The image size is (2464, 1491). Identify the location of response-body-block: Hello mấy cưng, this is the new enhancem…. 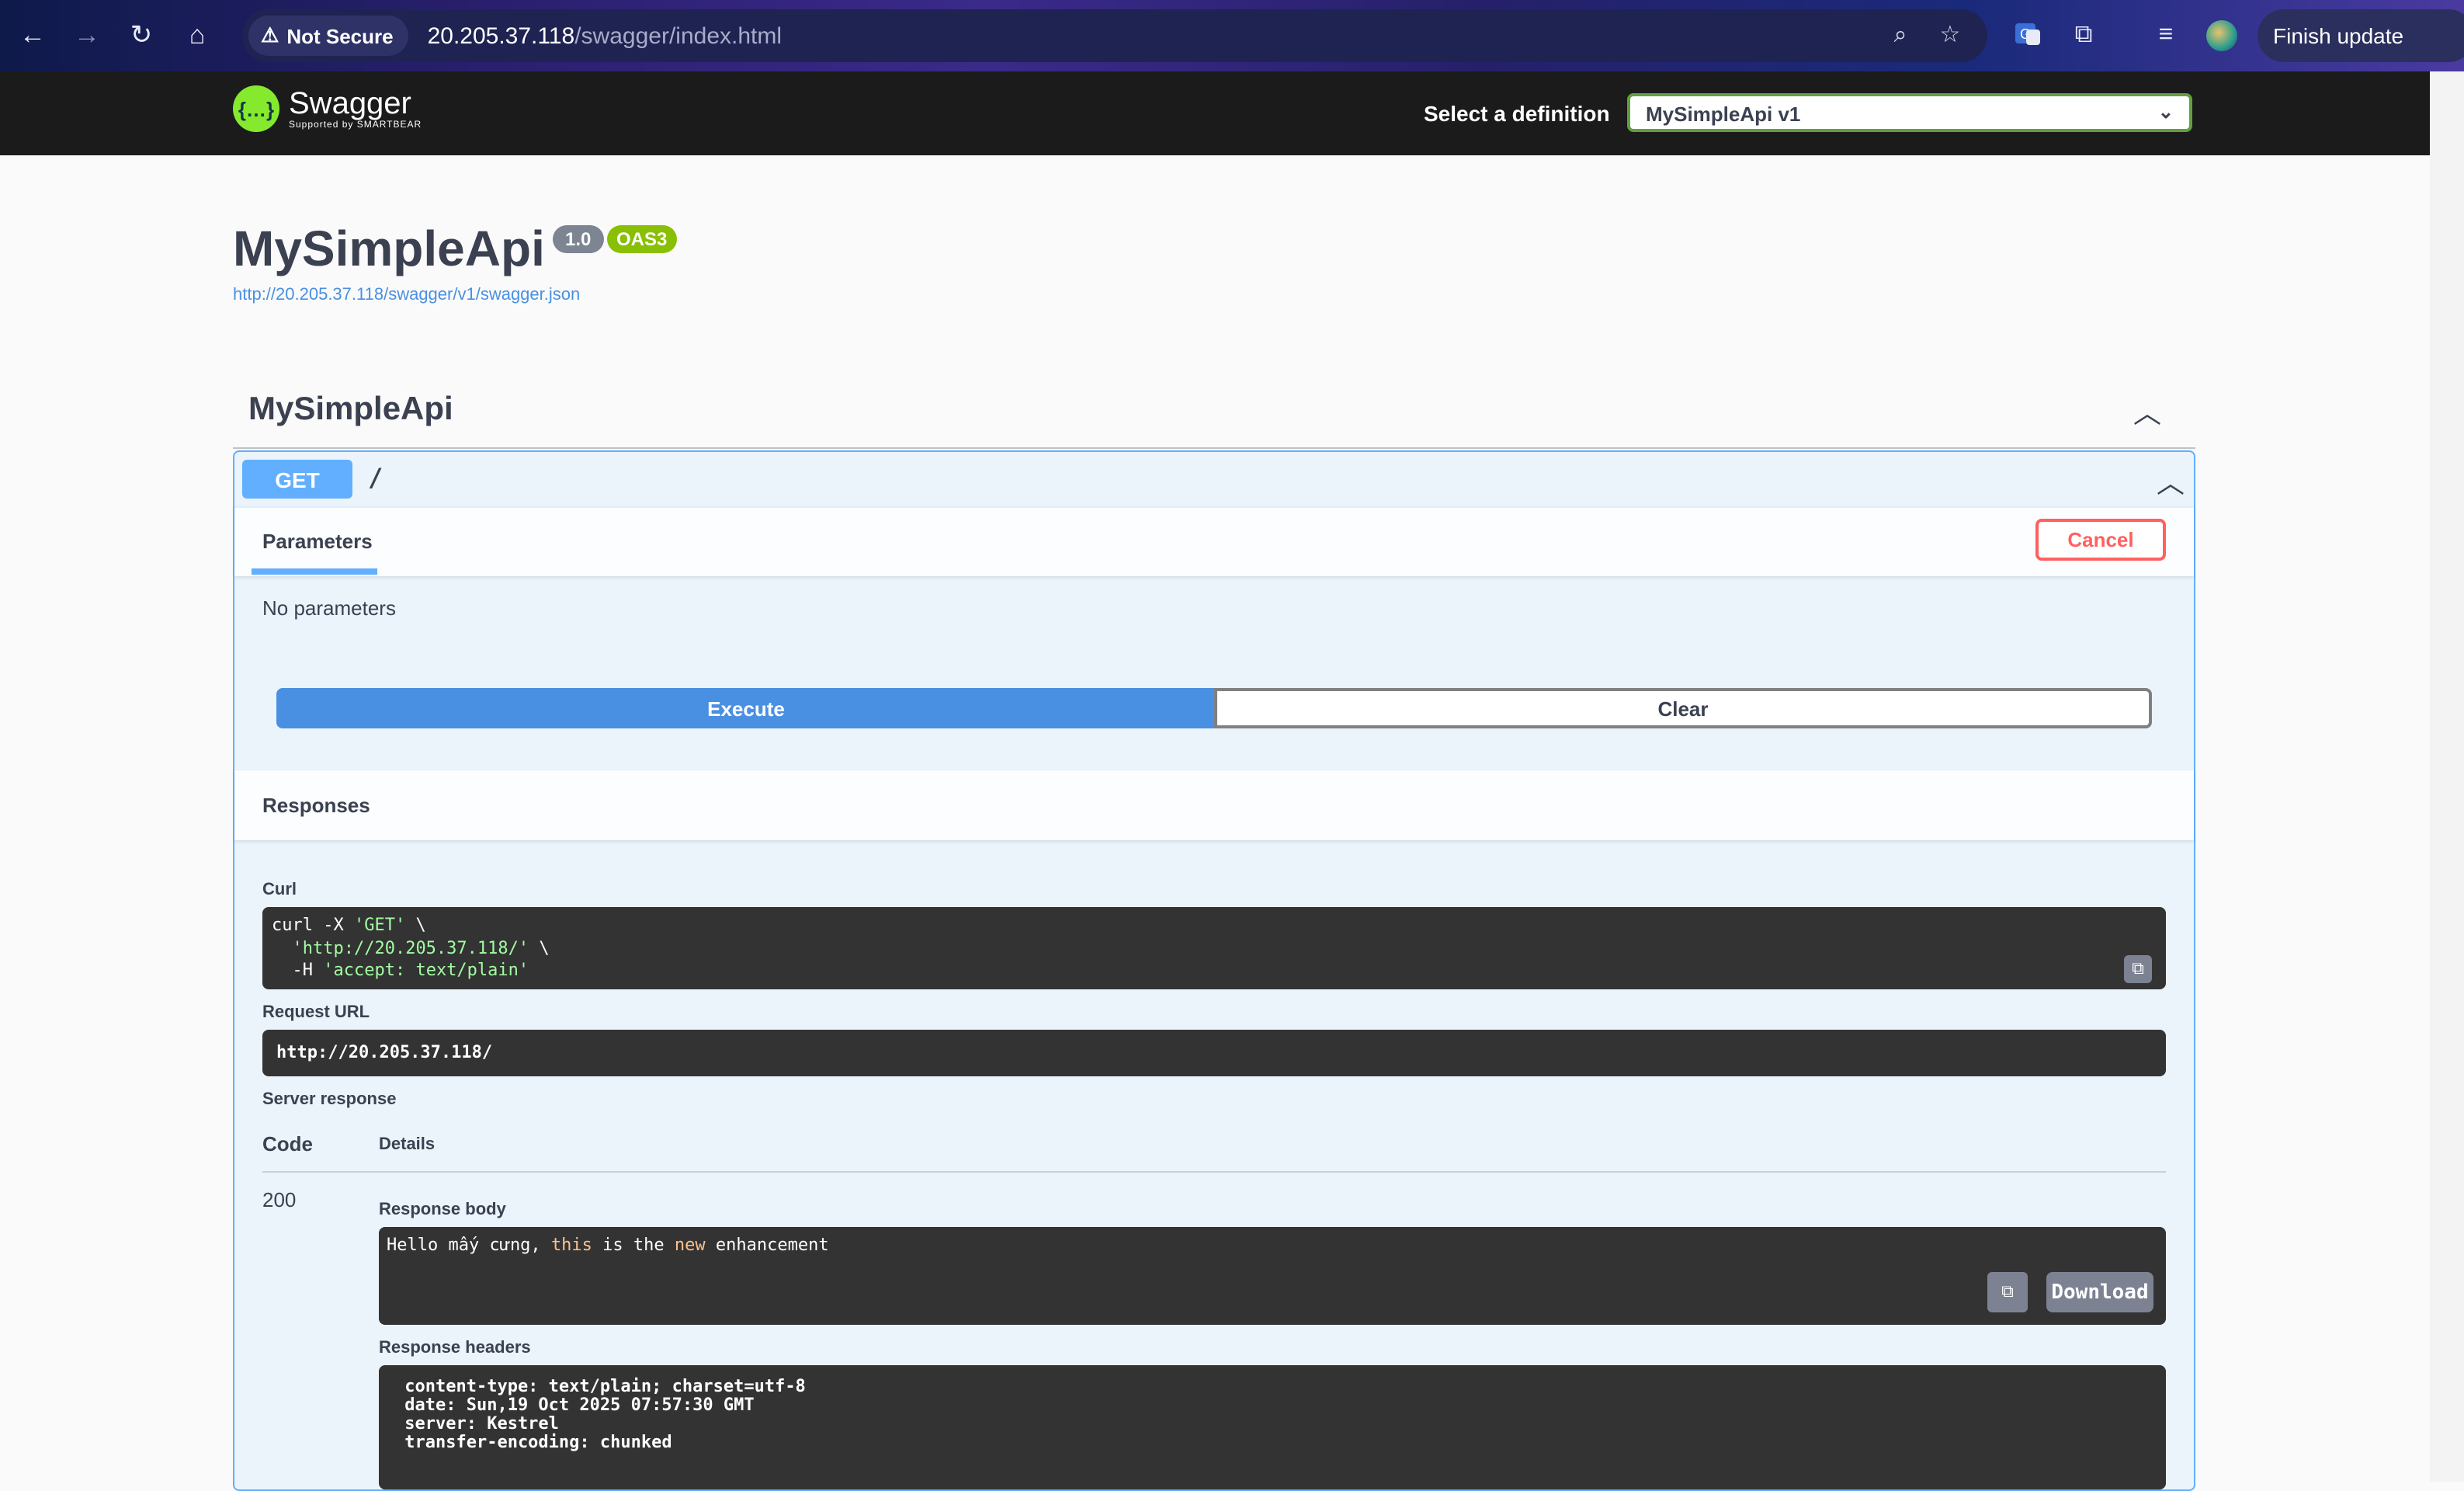
(1272, 1276).